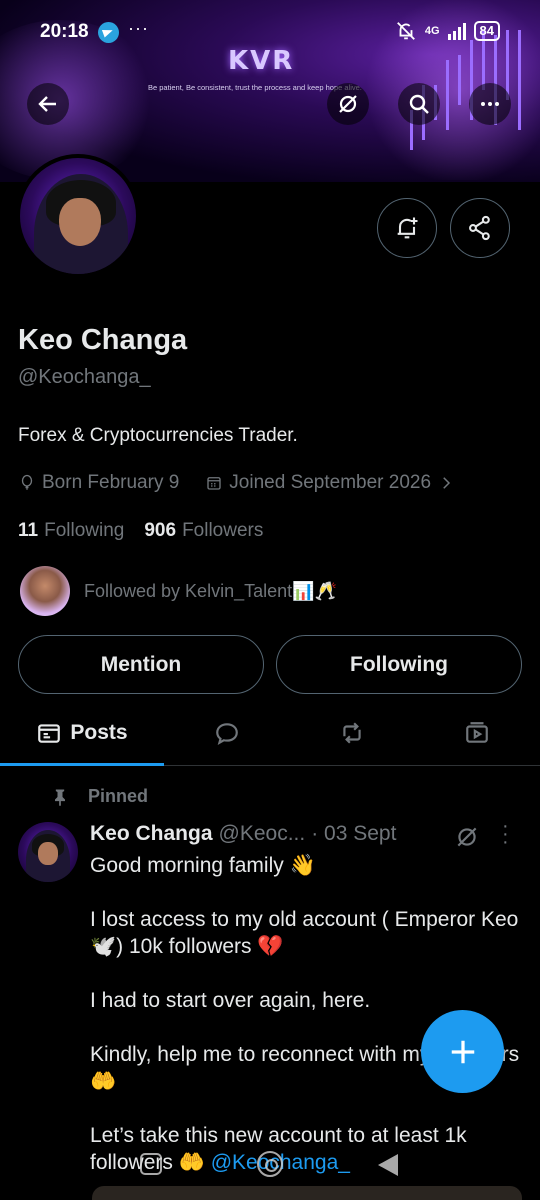  I want to click on following-label: Following, so click(84, 531).